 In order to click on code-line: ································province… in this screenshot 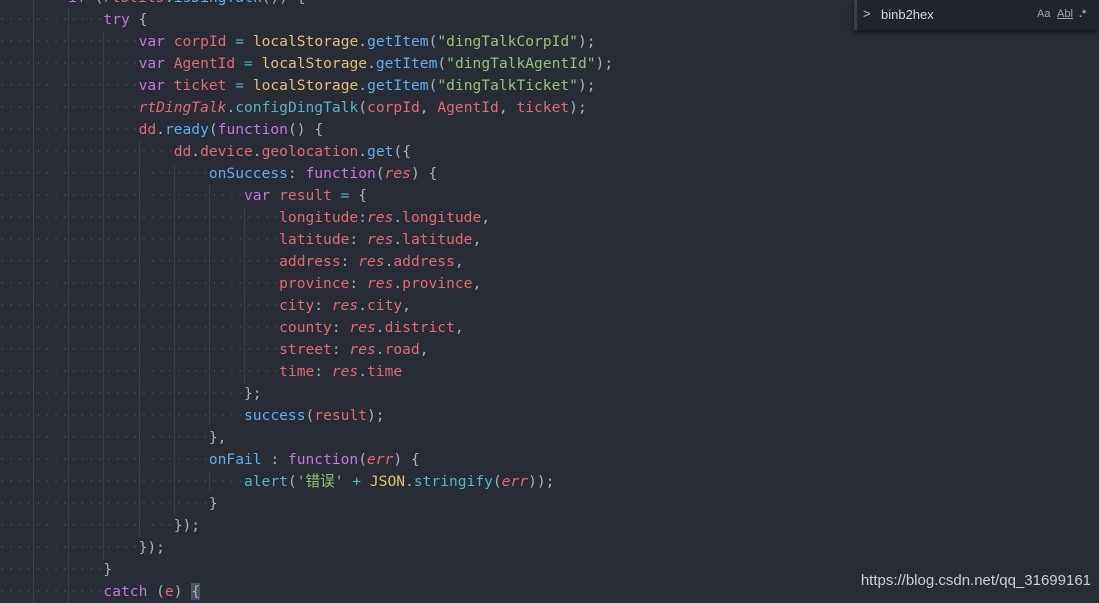, I will do `click(306, 284)`.